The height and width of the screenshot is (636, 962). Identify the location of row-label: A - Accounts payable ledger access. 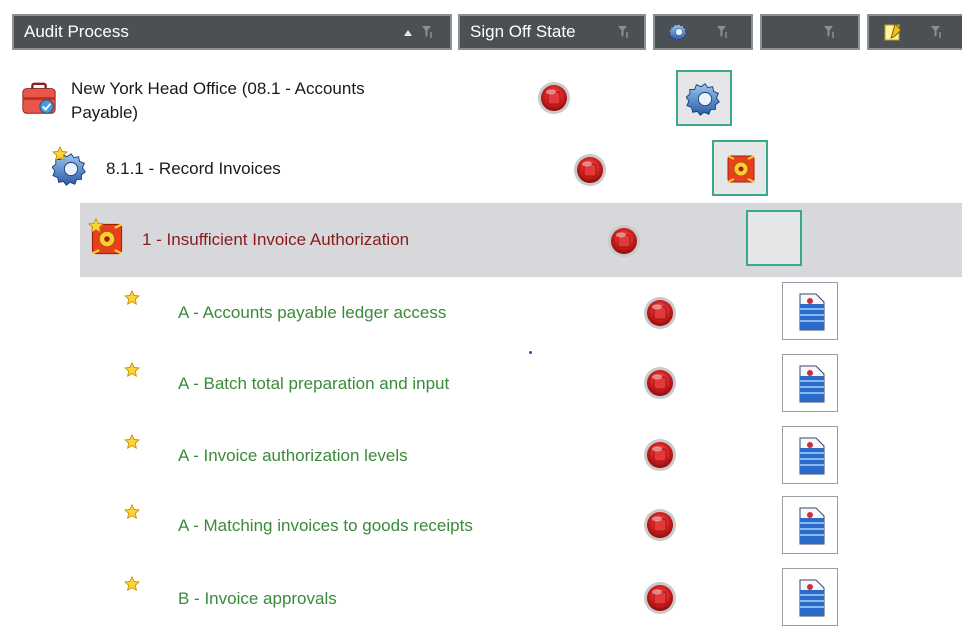
(312, 312).